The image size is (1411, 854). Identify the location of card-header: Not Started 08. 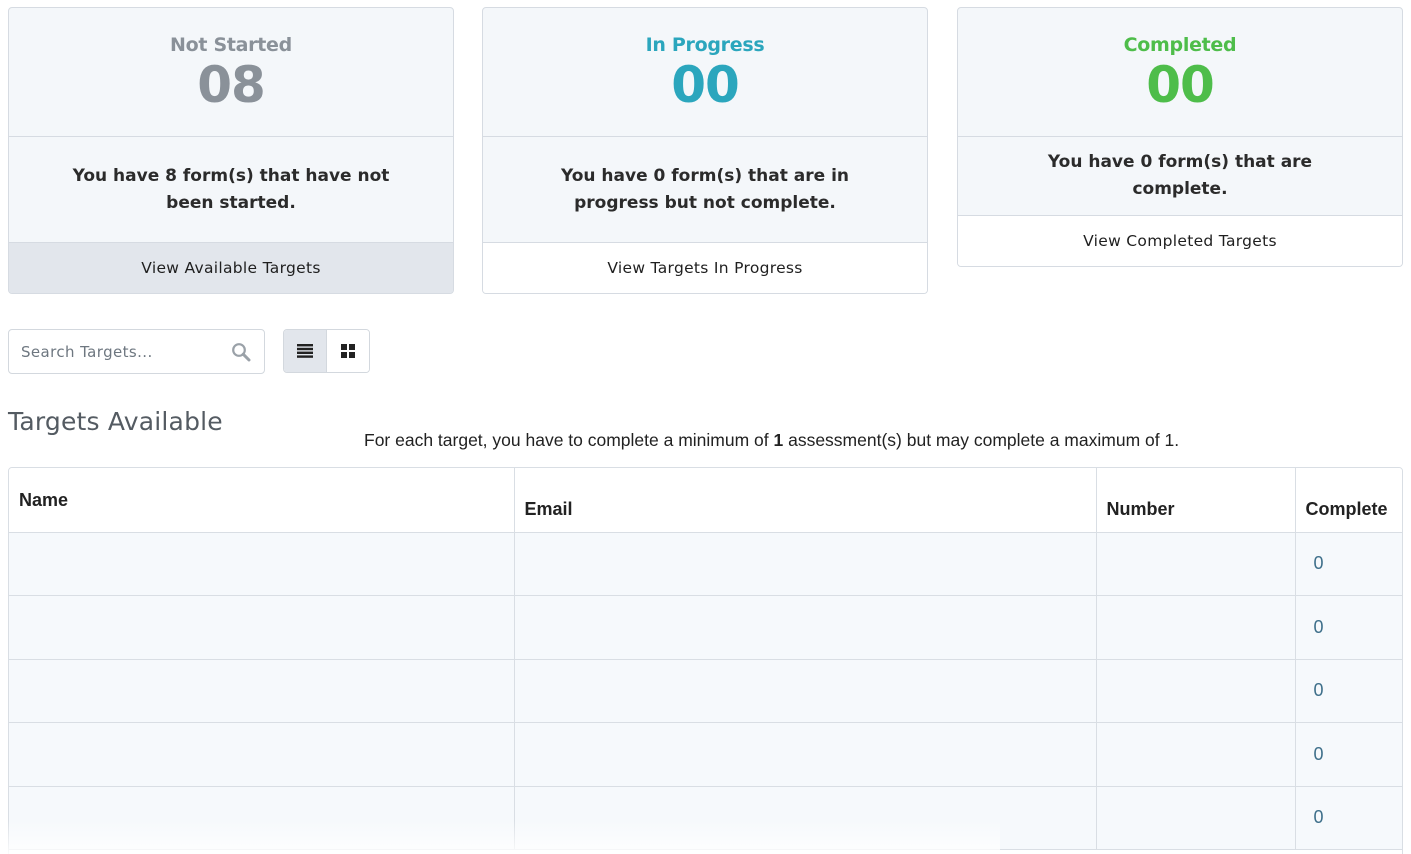
(231, 72).